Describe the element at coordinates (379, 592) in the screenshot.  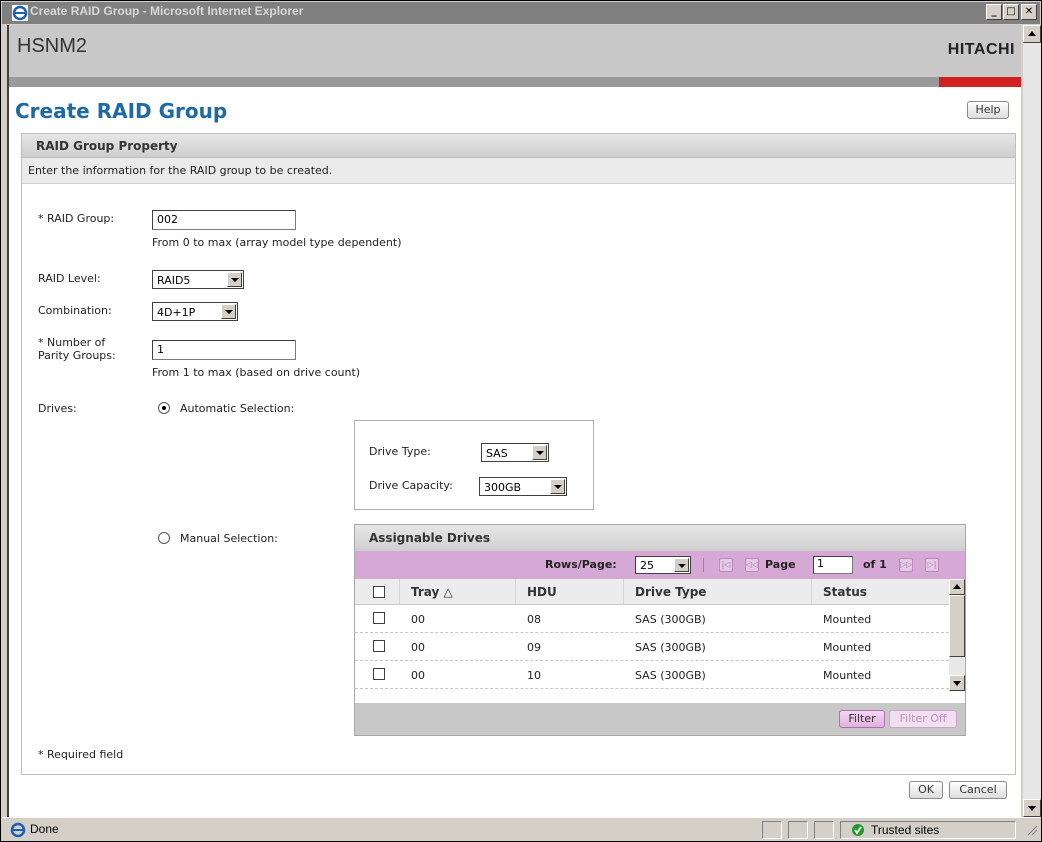
I see `select-all-checkbox` at that location.